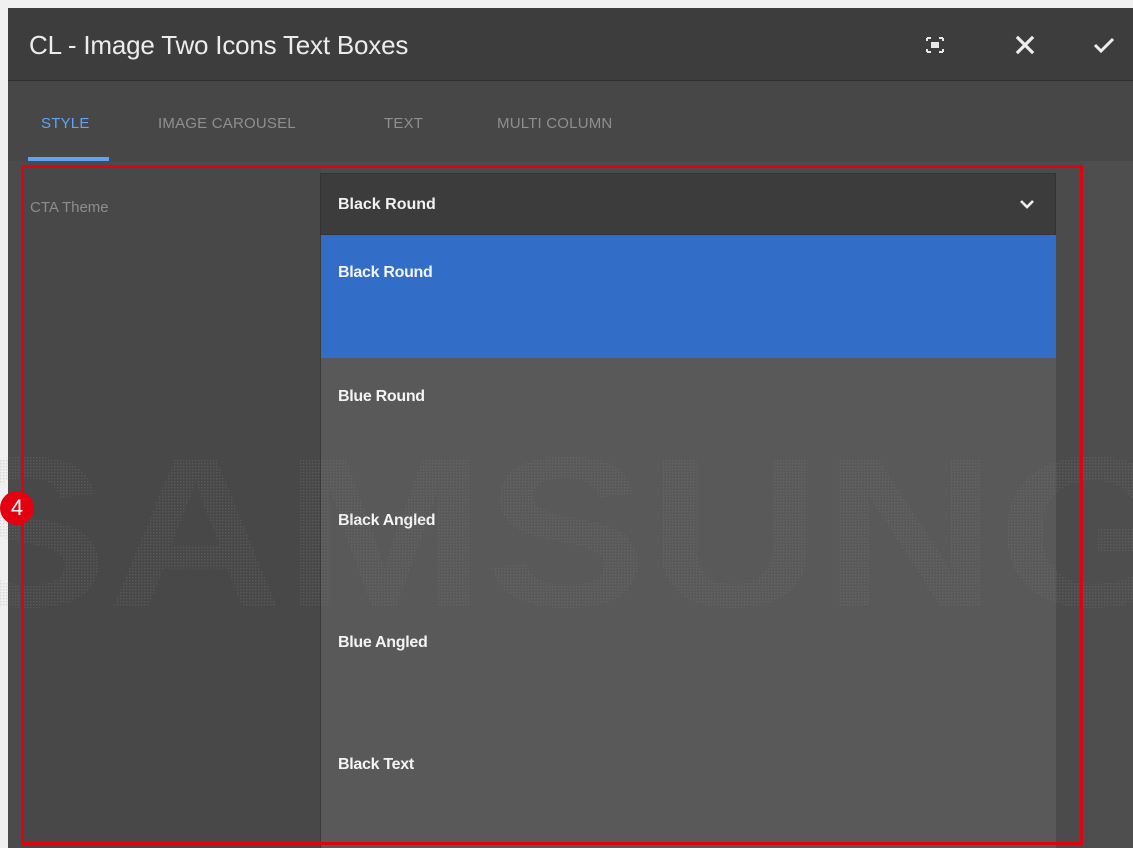 Image resolution: width=1133 pixels, height=848 pixels. I want to click on option-label: Black Text, so click(376, 764).